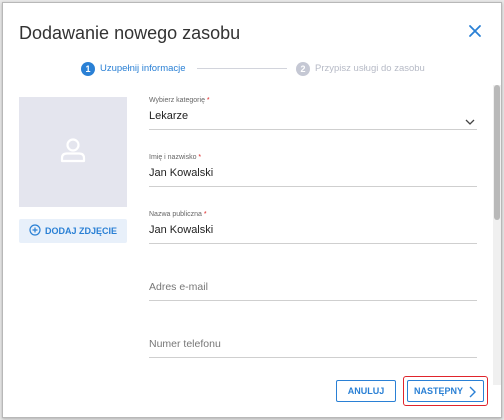 This screenshot has height=420, width=504. I want to click on add-photo-label: DODAJ ZDJĘCIE, so click(80, 231).